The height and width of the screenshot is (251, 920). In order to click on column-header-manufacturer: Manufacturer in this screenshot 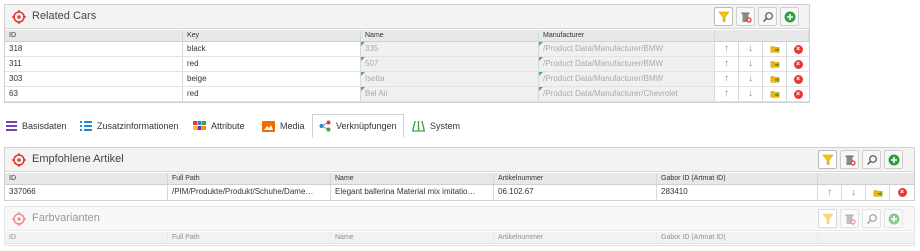, I will do `click(627, 35)`.